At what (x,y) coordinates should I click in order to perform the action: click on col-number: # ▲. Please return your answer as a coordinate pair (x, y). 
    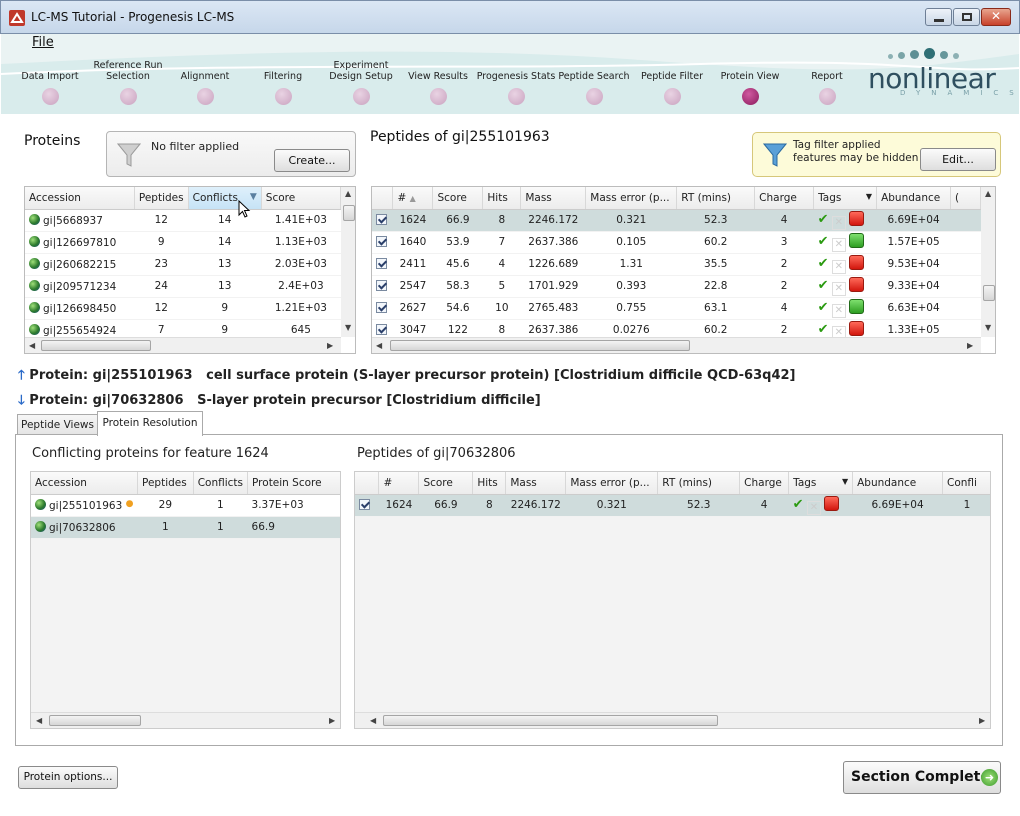
    Looking at the image, I should click on (413, 198).